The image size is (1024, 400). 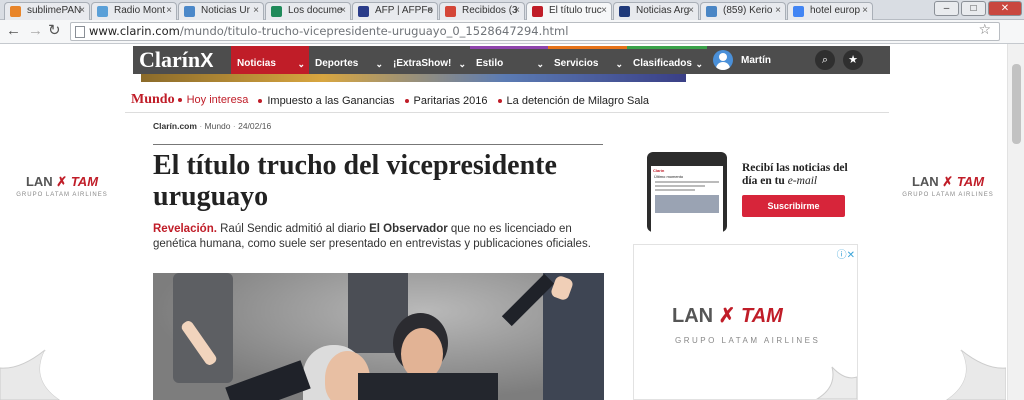 I want to click on scrollbar-thumb, so click(x=1016, y=104).